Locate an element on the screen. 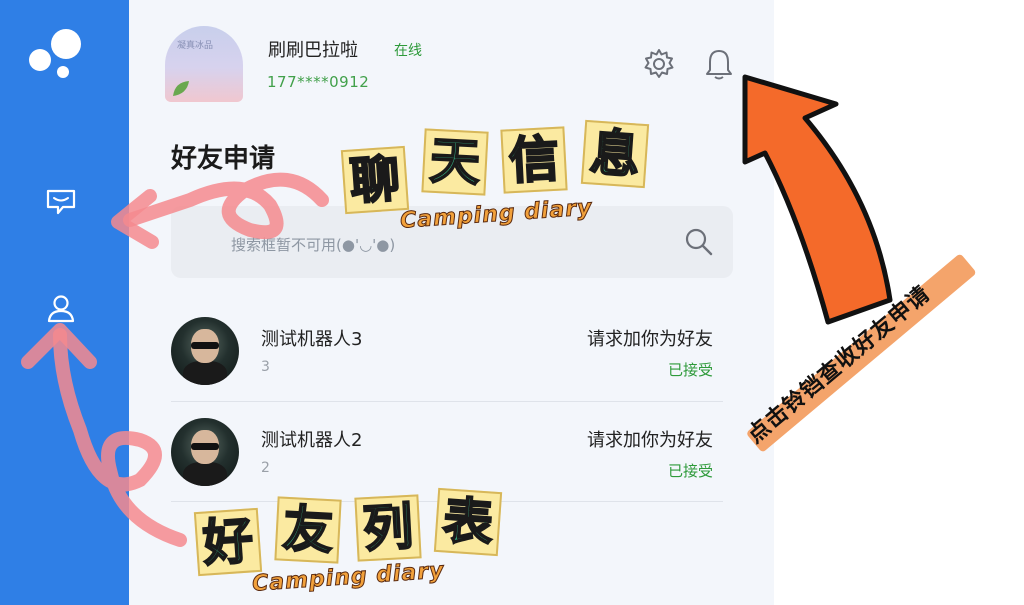 This screenshot has height=605, width=1024. bell-caption: 点击铃铛查收好友申请 is located at coordinates (839, 365).